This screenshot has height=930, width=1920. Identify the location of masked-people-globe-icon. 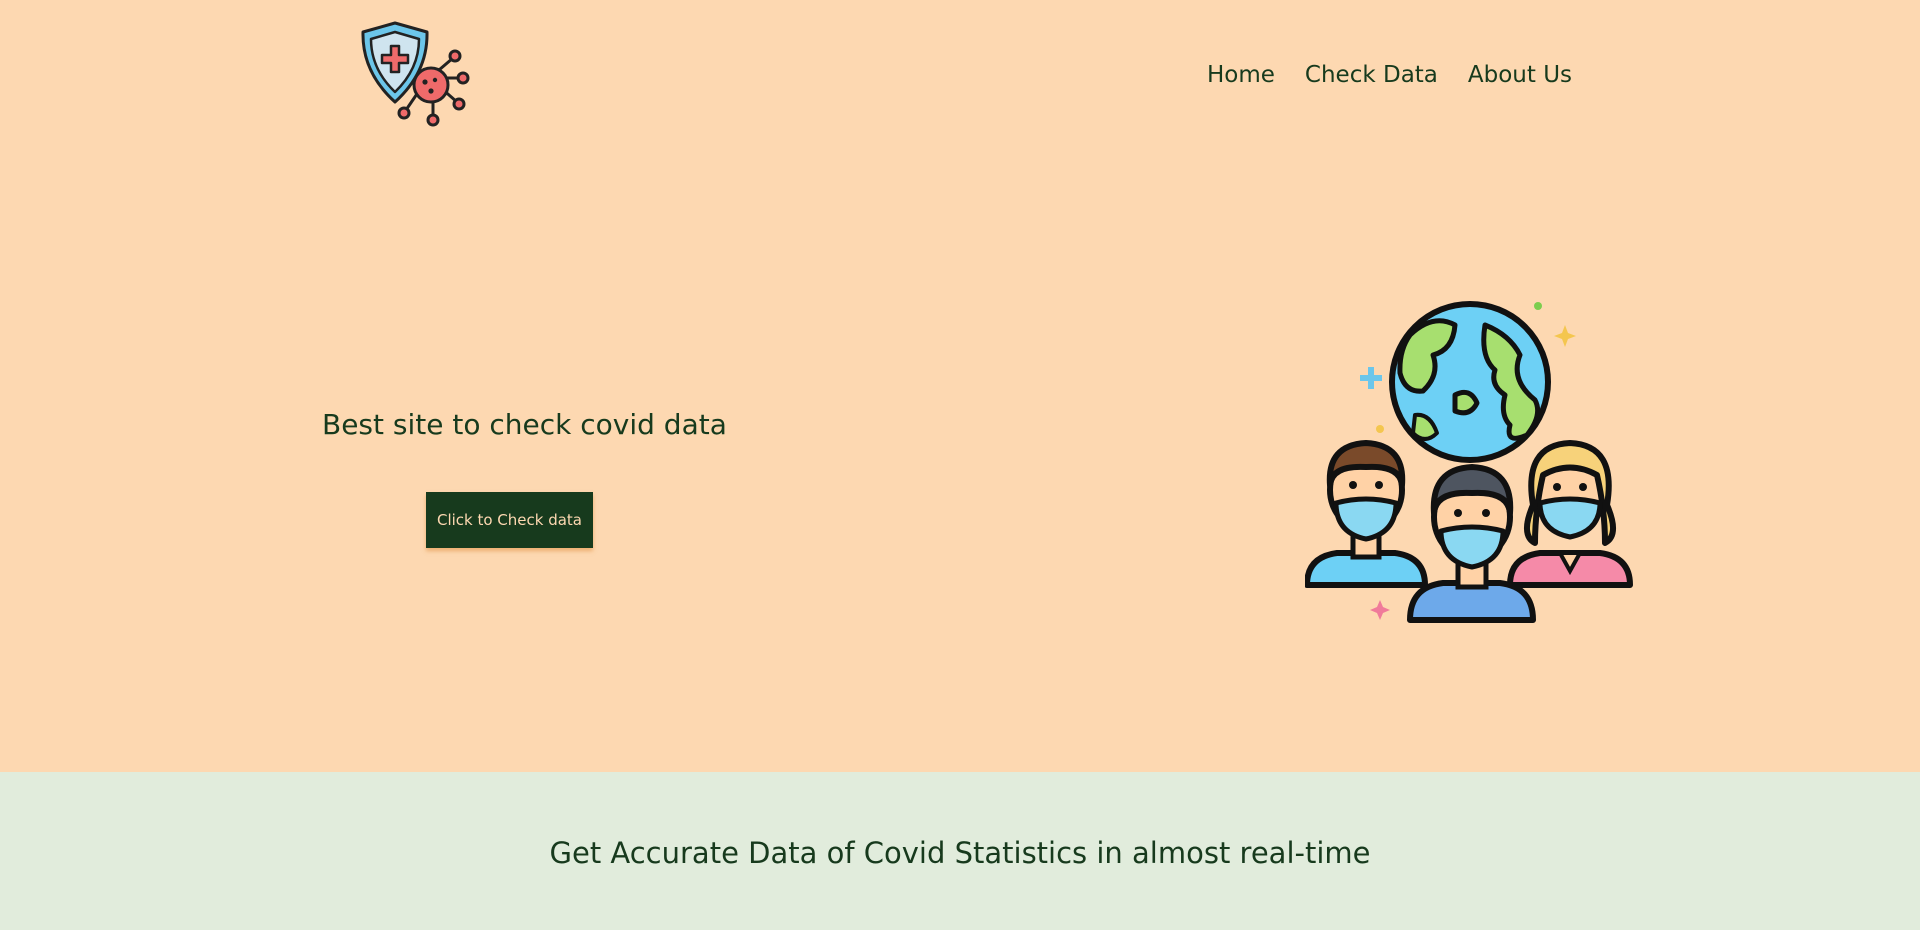
(1469, 460).